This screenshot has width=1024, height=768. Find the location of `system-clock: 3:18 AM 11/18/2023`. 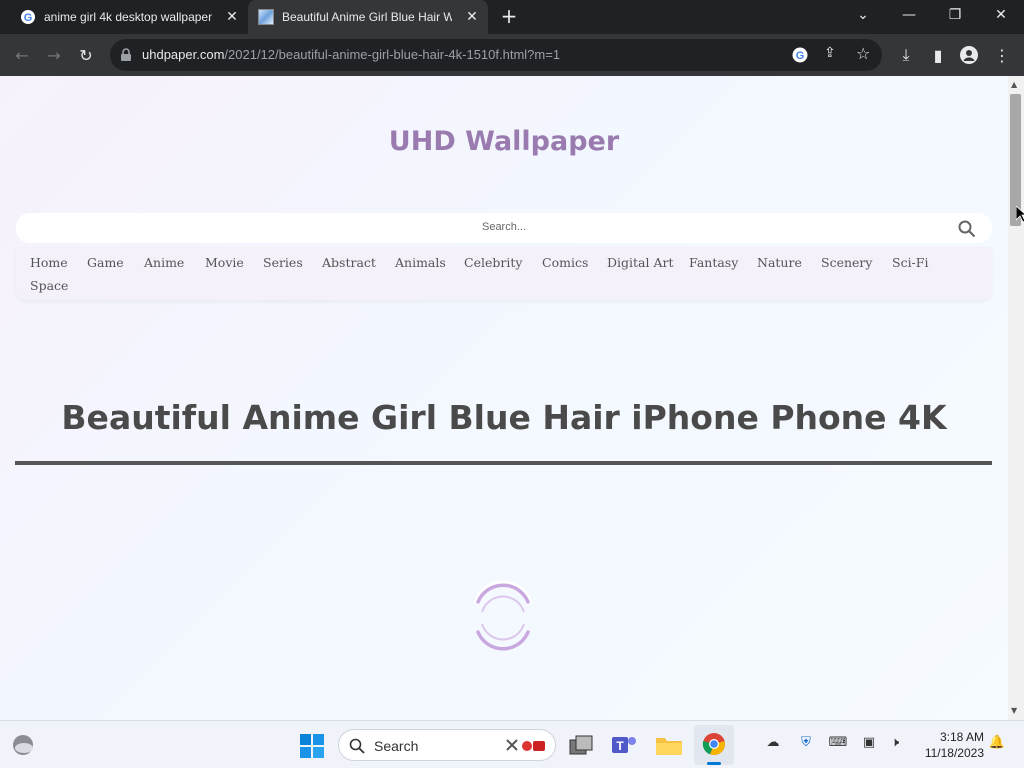

system-clock: 3:18 AM 11/18/2023 is located at coordinates (949, 745).